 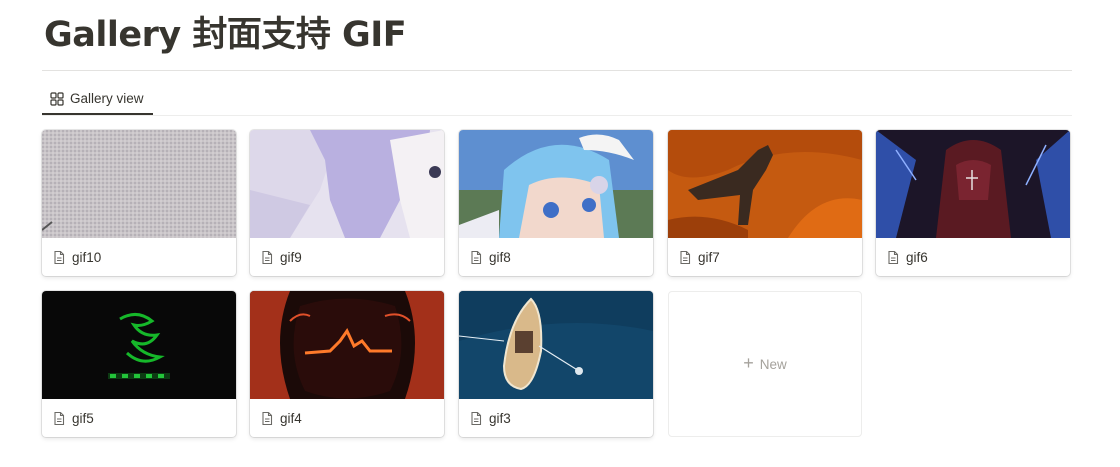 What do you see at coordinates (773, 364) in the screenshot?
I see `new-card-label: New` at bounding box center [773, 364].